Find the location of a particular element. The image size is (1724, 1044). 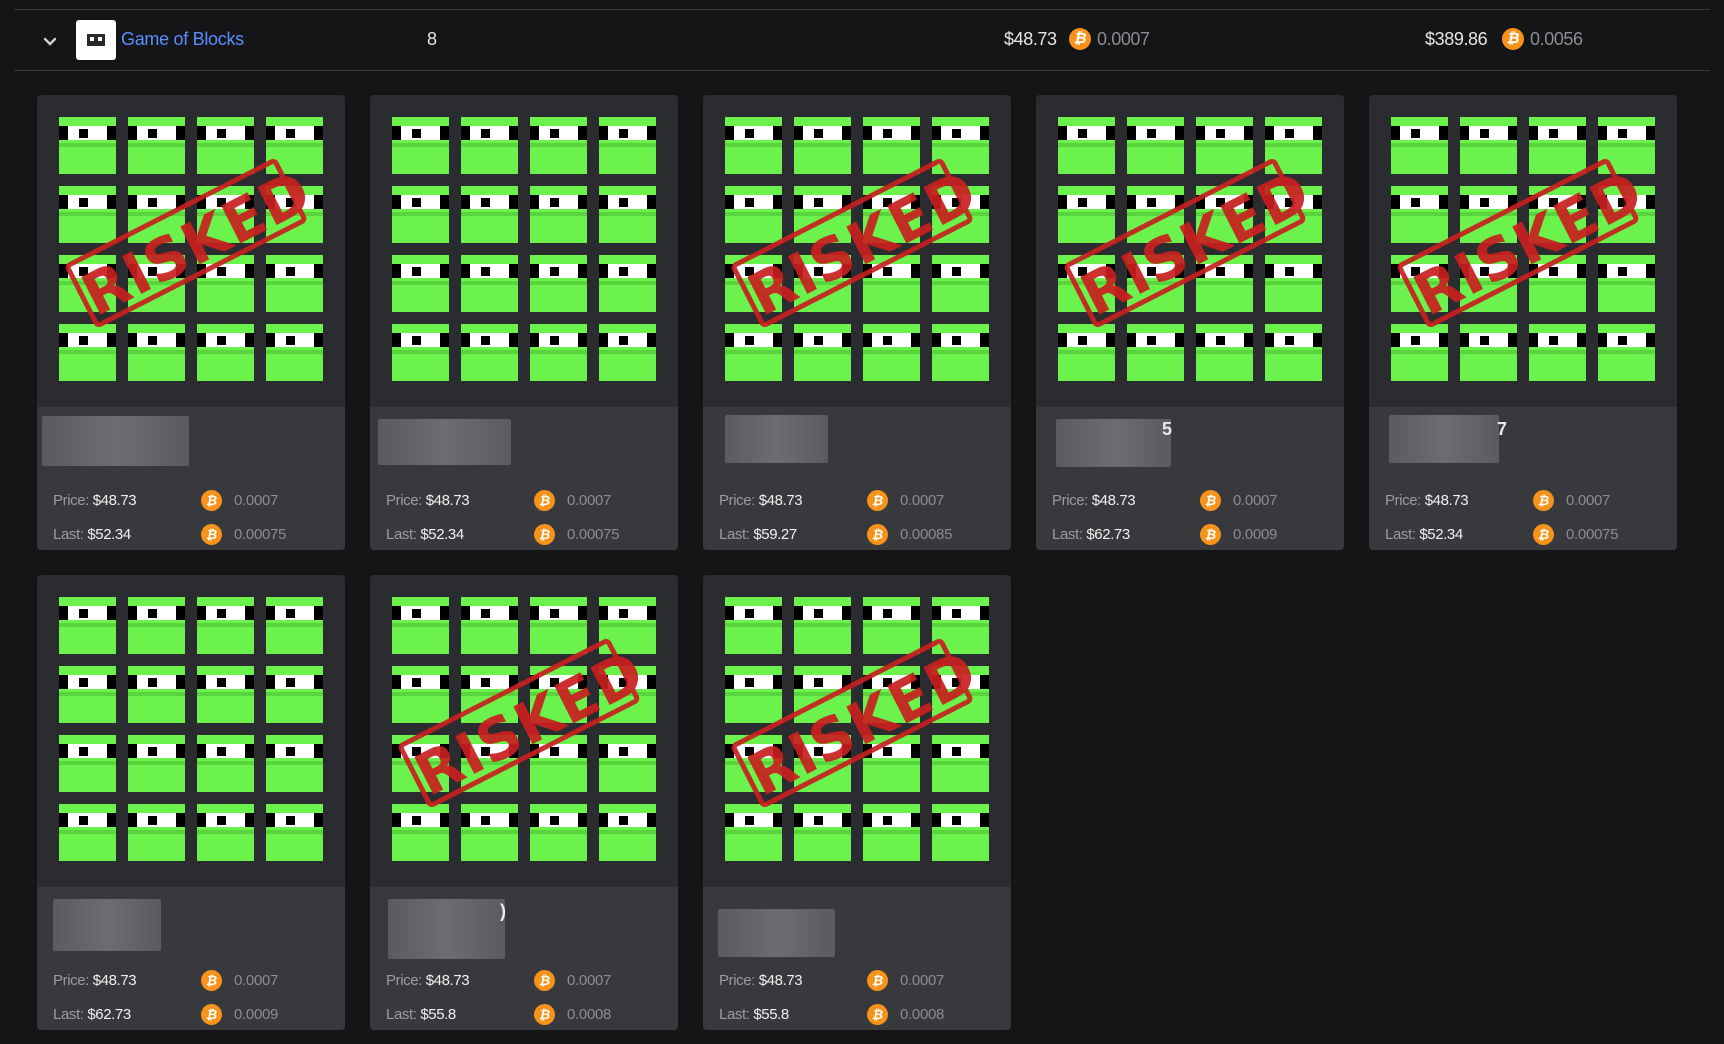

collection-logo is located at coordinates (96, 40).